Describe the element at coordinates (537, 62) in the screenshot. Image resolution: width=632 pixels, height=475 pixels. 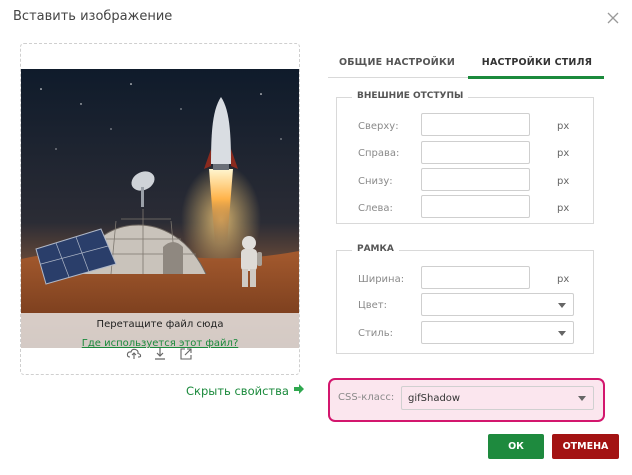
I see `tab-style-settings: НАСТРОЙКИ СТИЛЯ` at that location.